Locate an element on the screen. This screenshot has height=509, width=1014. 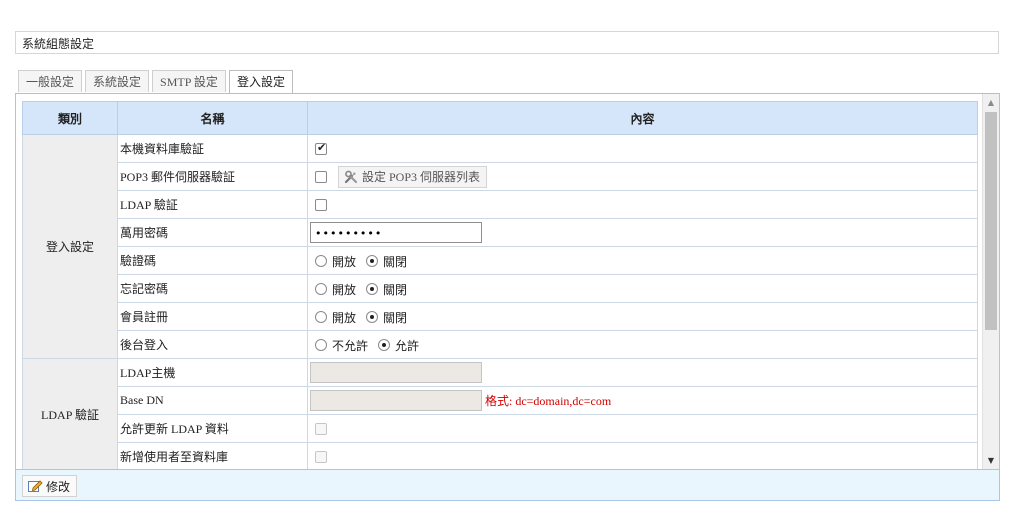
base-dn-format-hint: 格式: dc=domain,dc=com is located at coordinates (548, 401).